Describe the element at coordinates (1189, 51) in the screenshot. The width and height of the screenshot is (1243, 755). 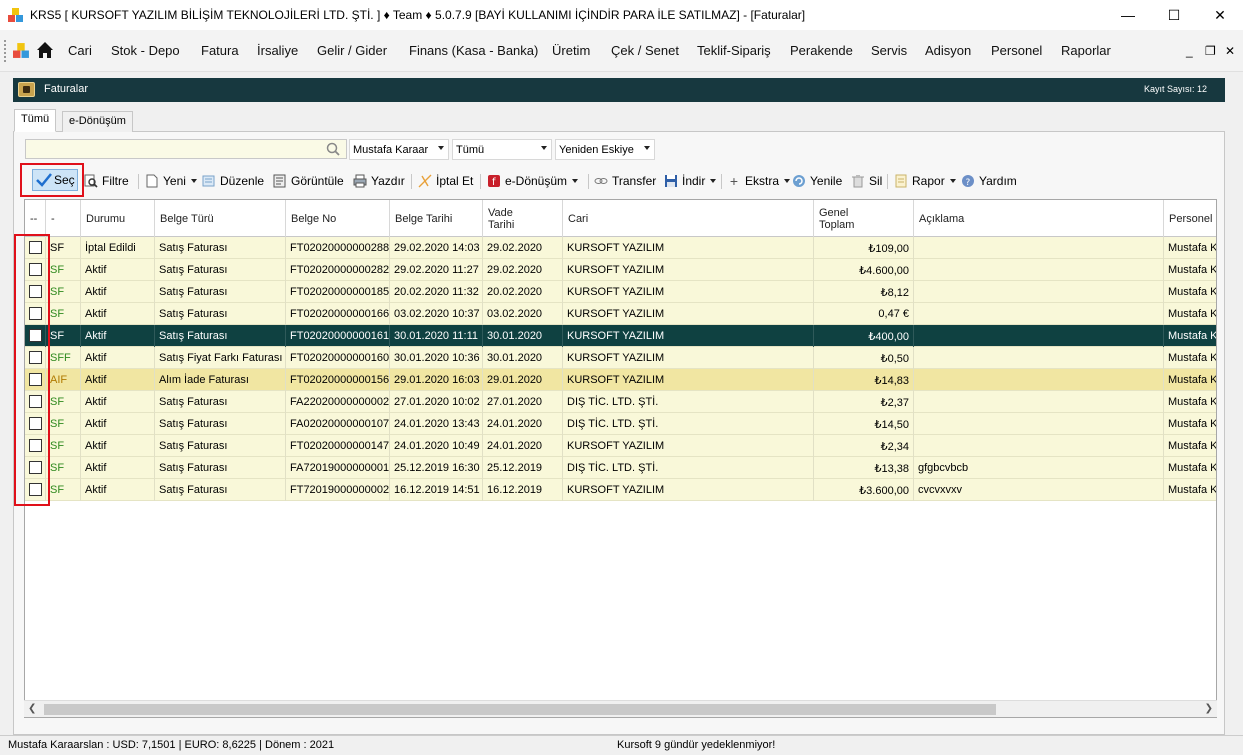
I see `mdi-minimize-button: _` at that location.